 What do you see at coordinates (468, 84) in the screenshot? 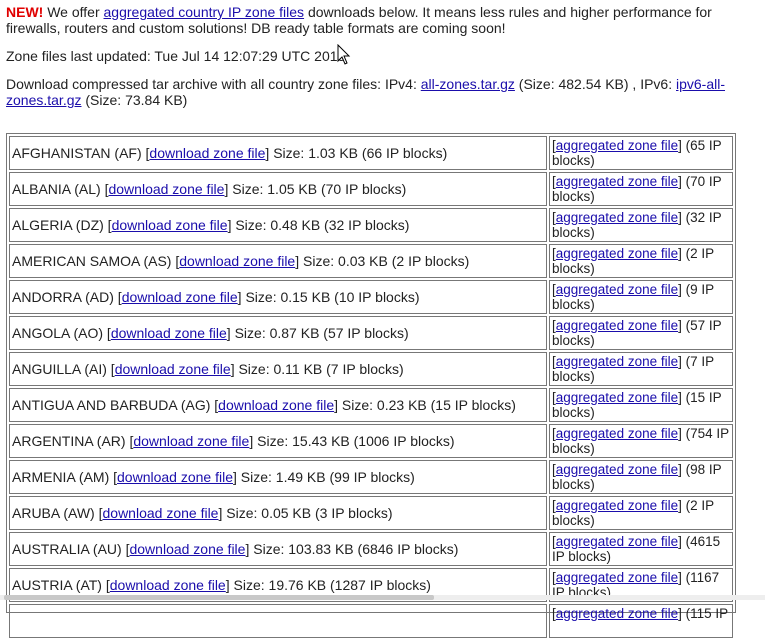
I see `ipv4-all-zones-link: all-zones.tar.gz` at bounding box center [468, 84].